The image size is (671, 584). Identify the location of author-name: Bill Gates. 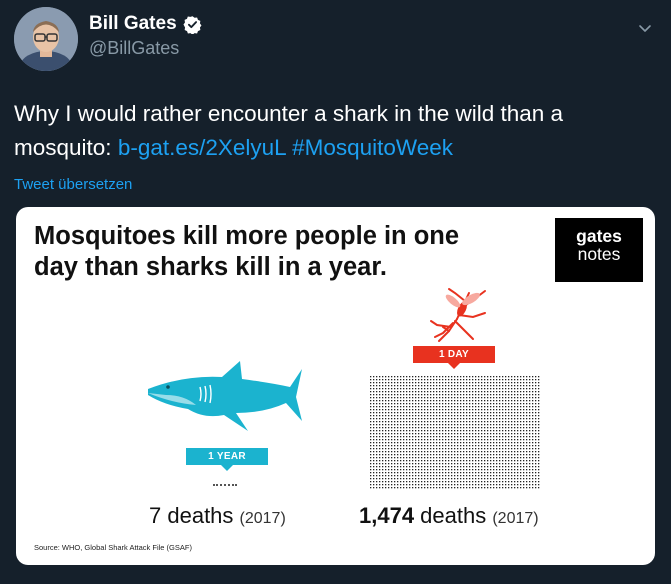
(145, 24).